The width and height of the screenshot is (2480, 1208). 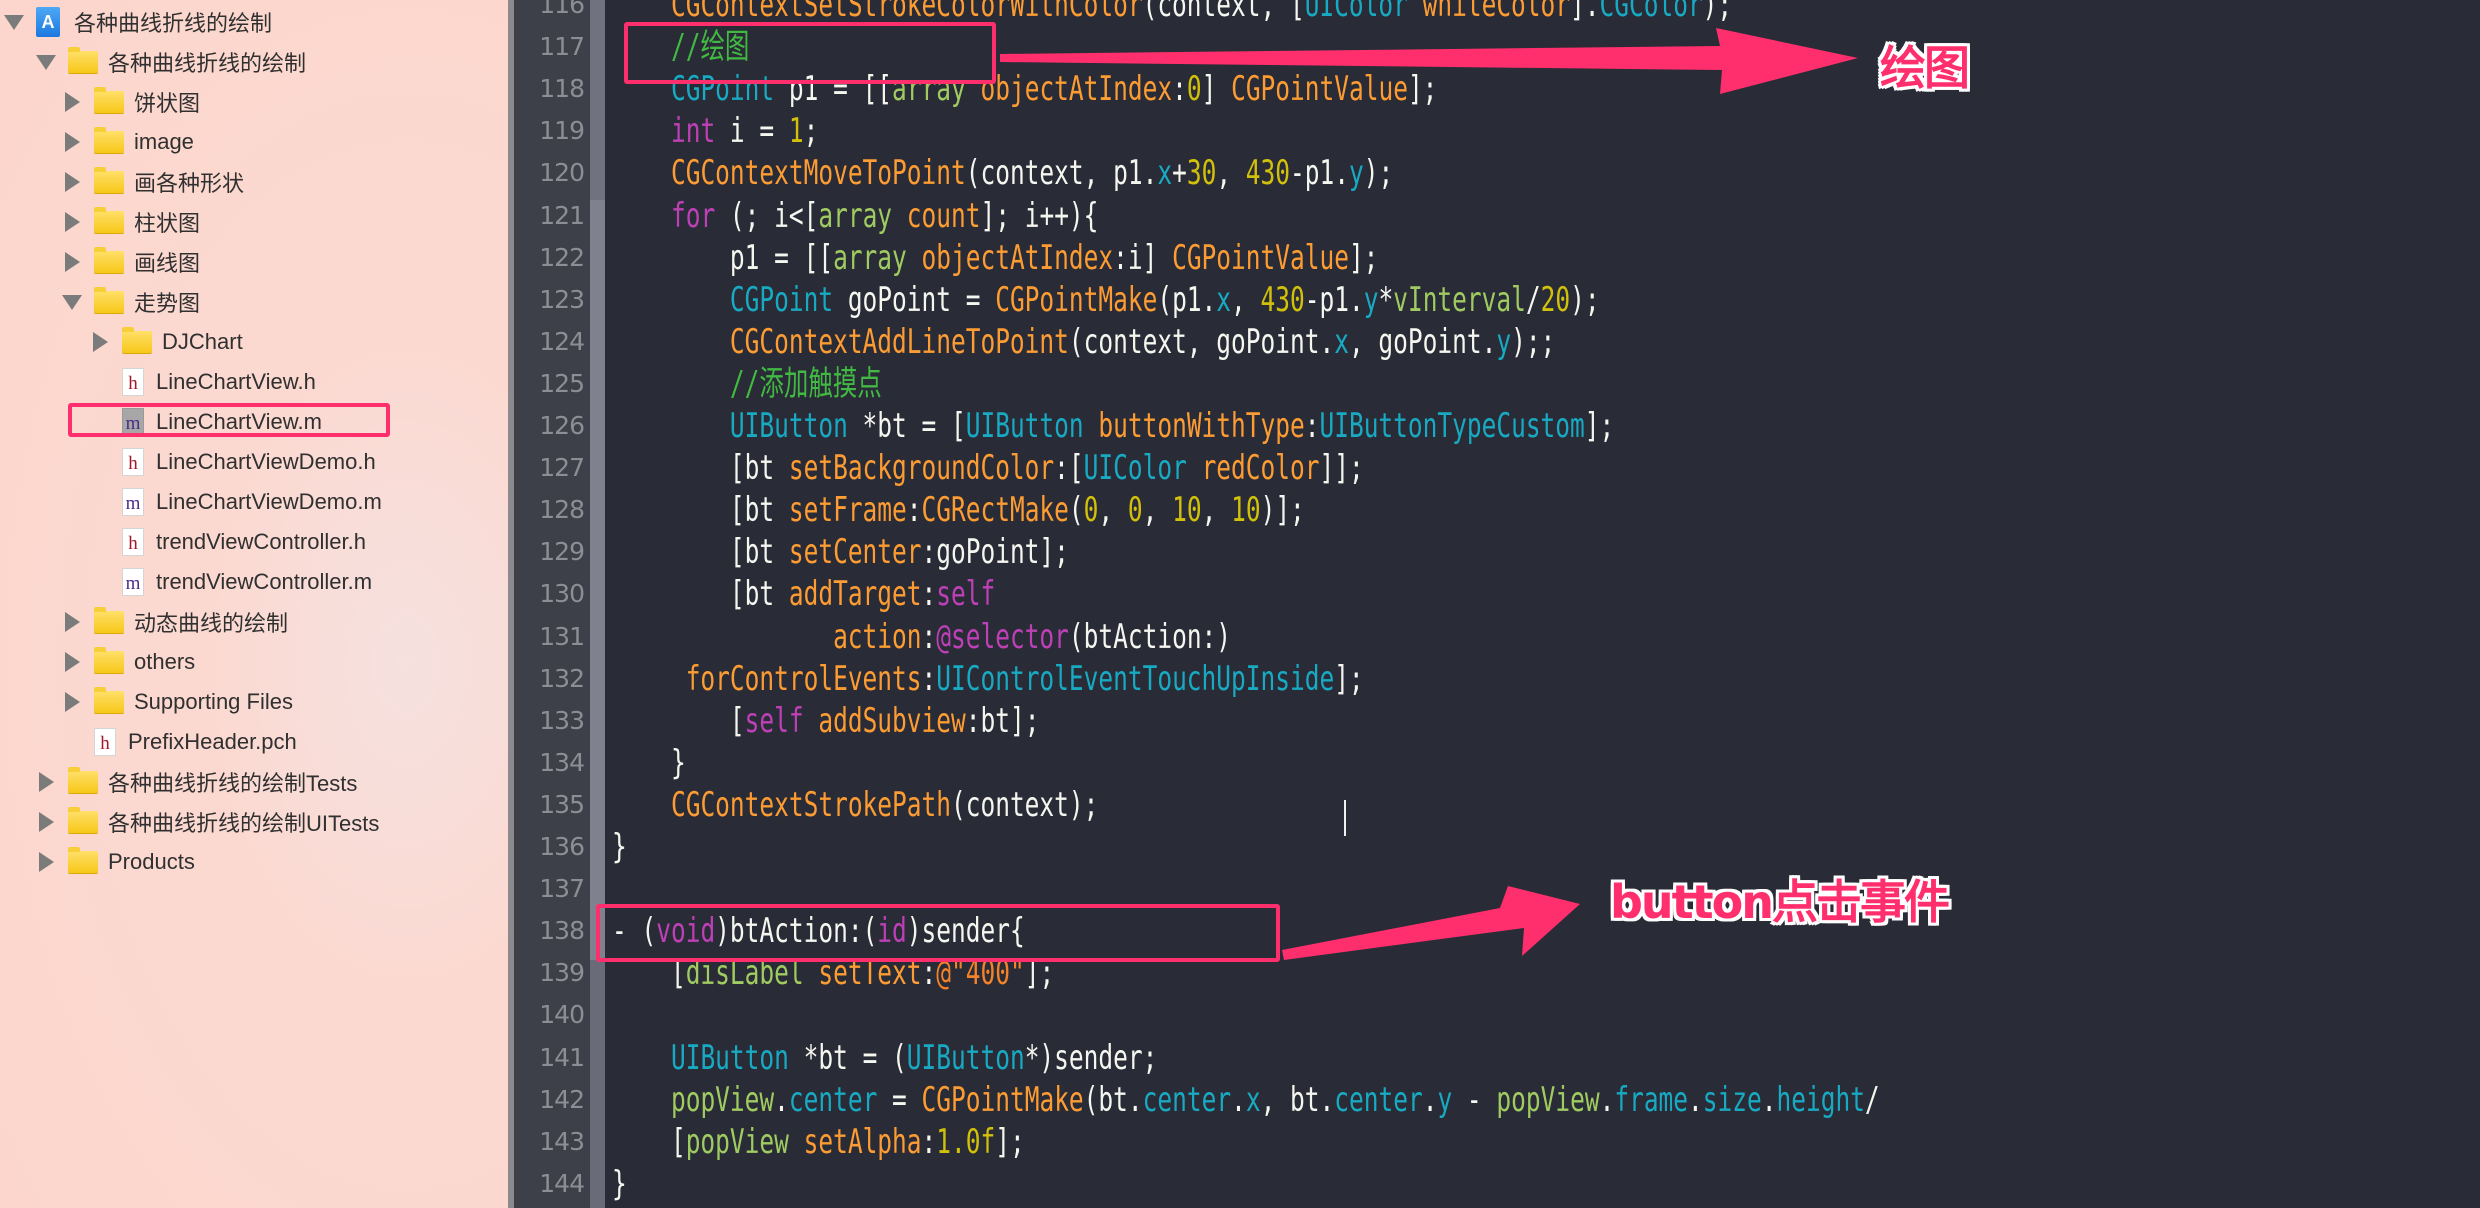 I want to click on line-number: 121, so click(x=549, y=216).